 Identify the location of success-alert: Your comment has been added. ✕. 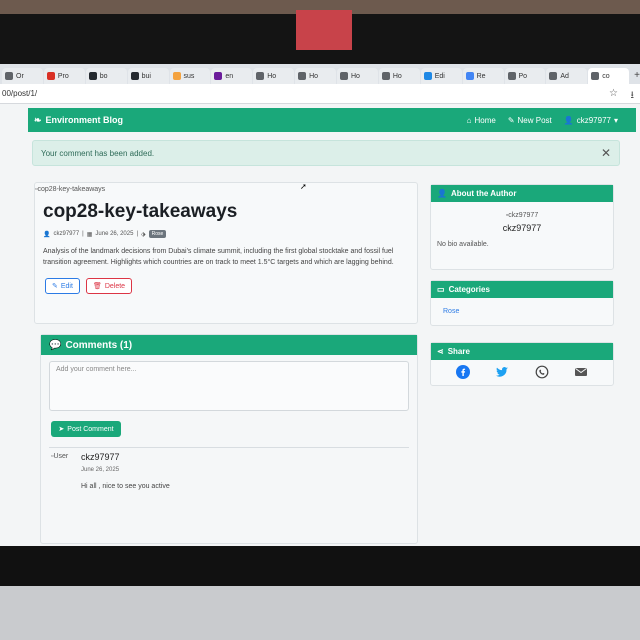
(326, 153).